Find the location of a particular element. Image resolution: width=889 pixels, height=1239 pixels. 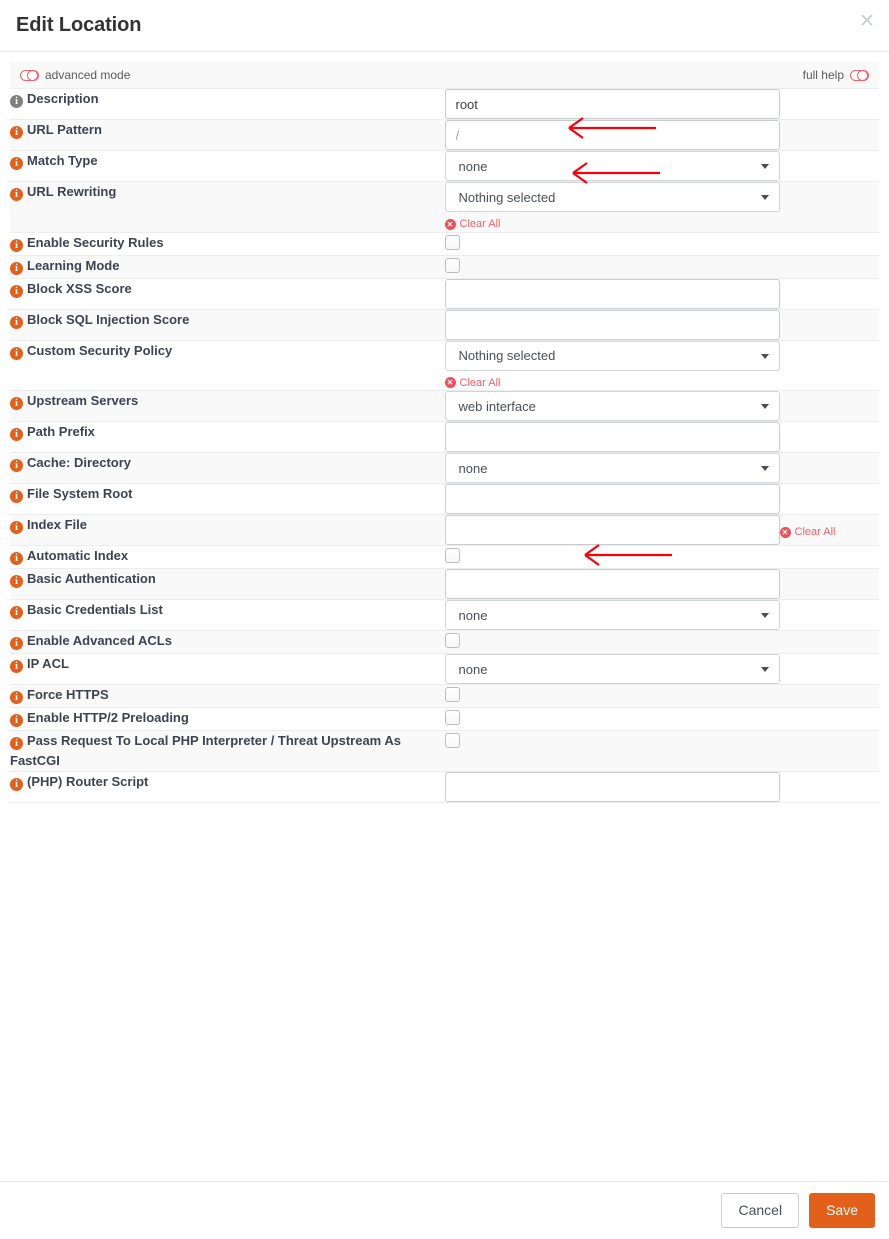

input-block-xss-score is located at coordinates (612, 293).